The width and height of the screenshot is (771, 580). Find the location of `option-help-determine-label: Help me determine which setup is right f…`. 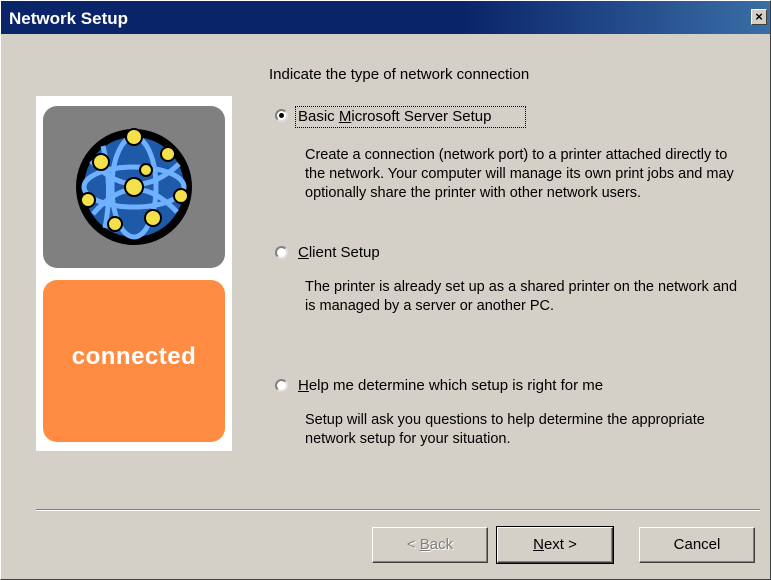

option-help-determine-label: Help me determine which setup is right f… is located at coordinates (450, 385).